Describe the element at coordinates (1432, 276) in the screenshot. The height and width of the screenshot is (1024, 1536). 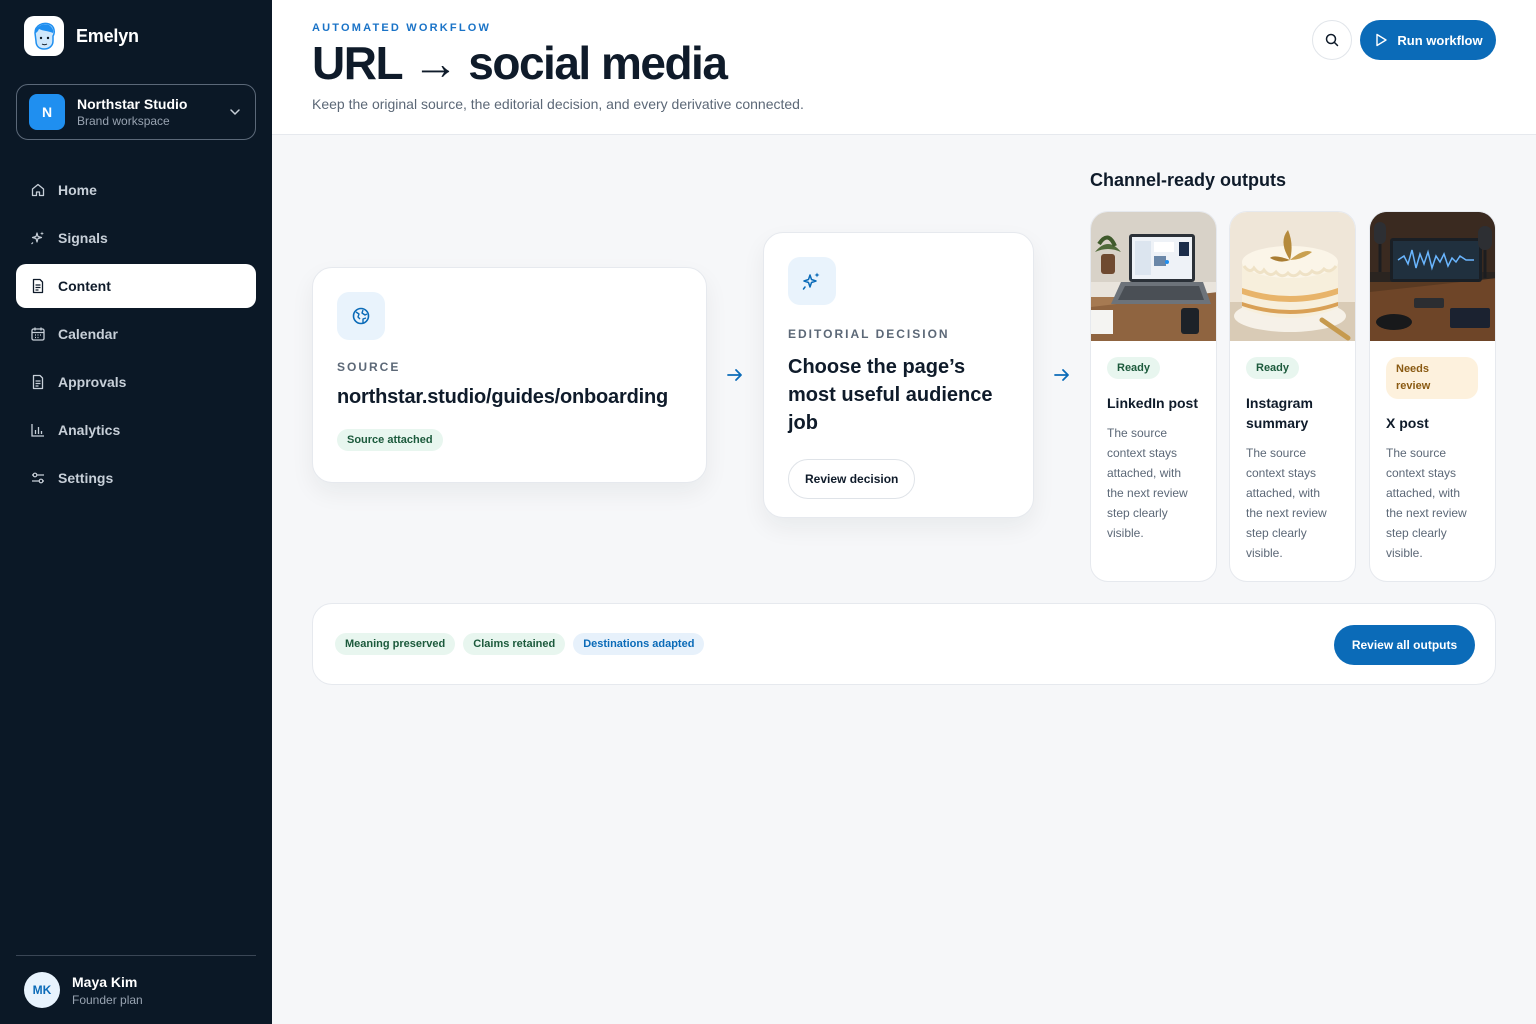
I see `podcast-studio-image` at that location.